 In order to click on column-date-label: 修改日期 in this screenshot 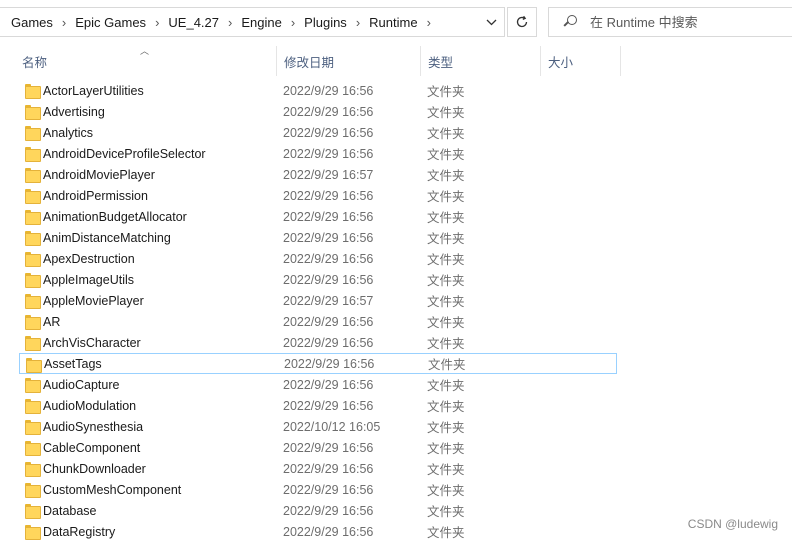, I will do `click(309, 62)`.